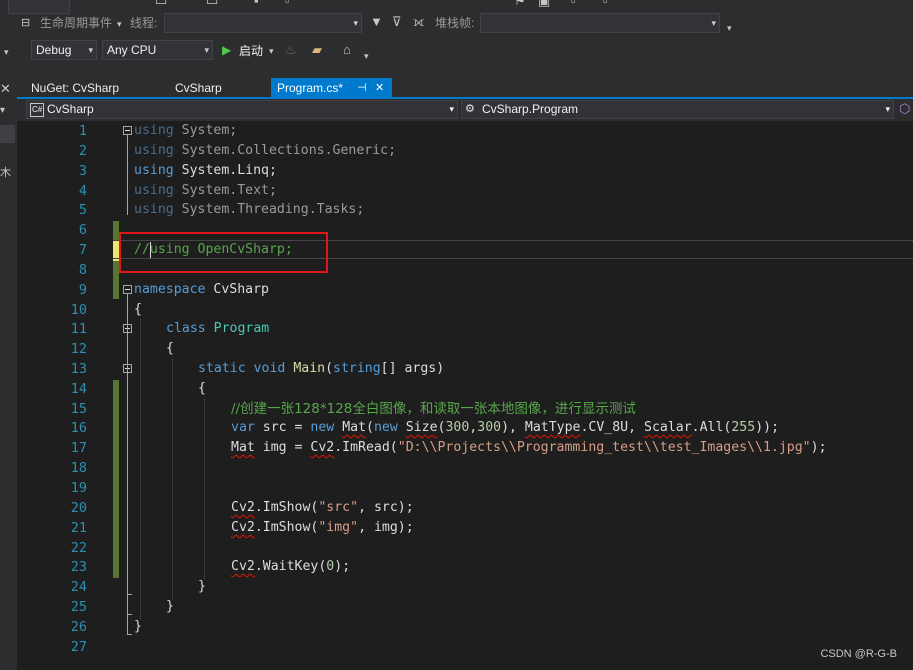 The height and width of the screenshot is (670, 913). Describe the element at coordinates (347, 50) in the screenshot. I see `solution-explorer-icon: ⌂` at that location.